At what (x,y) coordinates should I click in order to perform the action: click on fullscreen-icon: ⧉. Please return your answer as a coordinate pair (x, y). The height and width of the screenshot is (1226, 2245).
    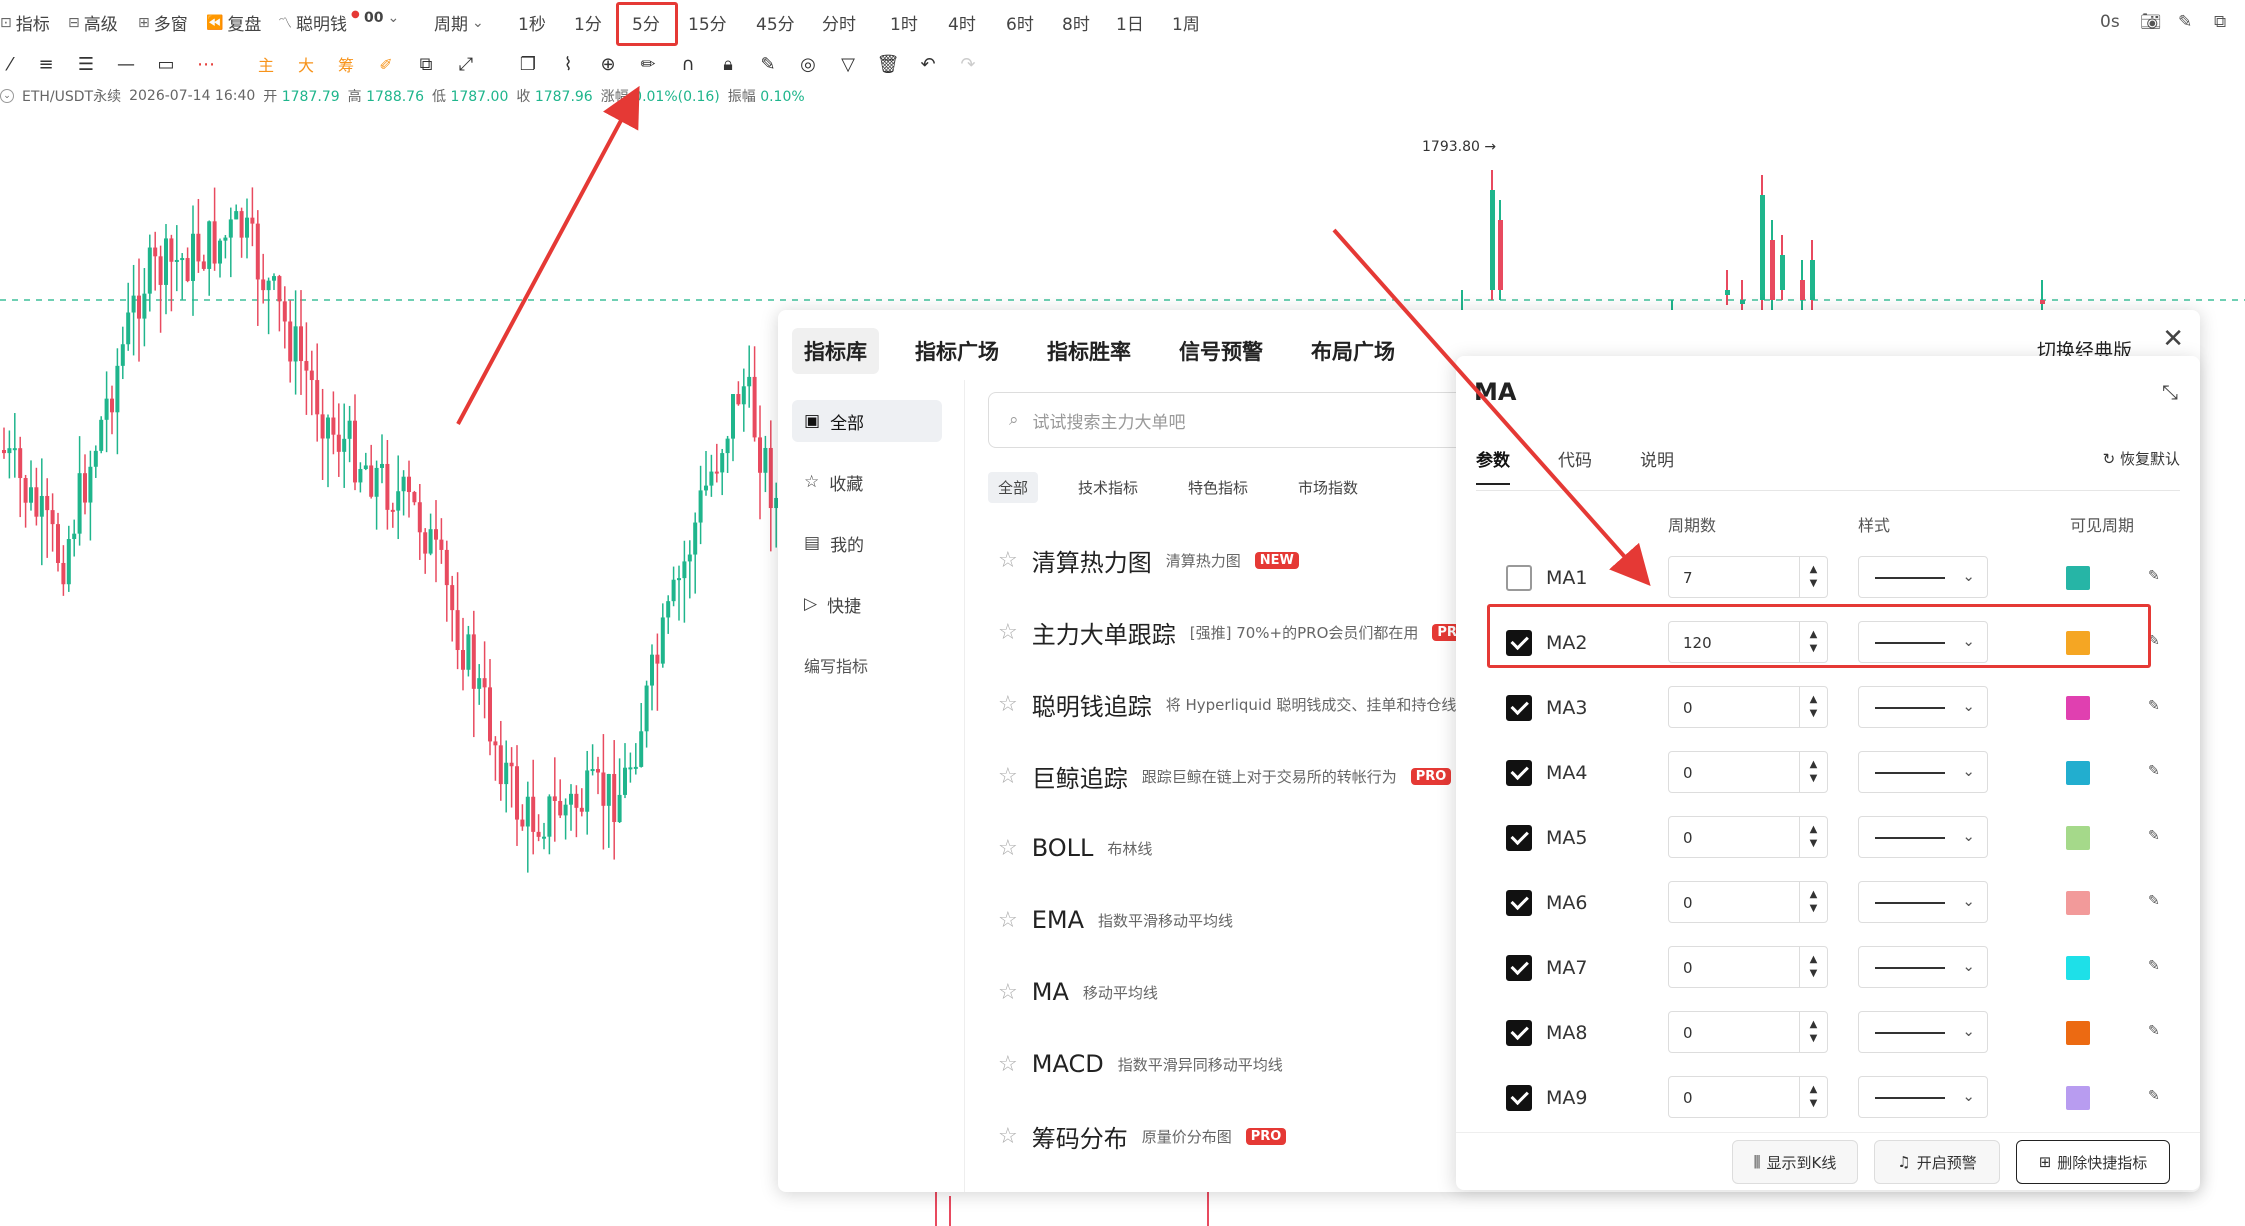
    Looking at the image, I should click on (2220, 22).